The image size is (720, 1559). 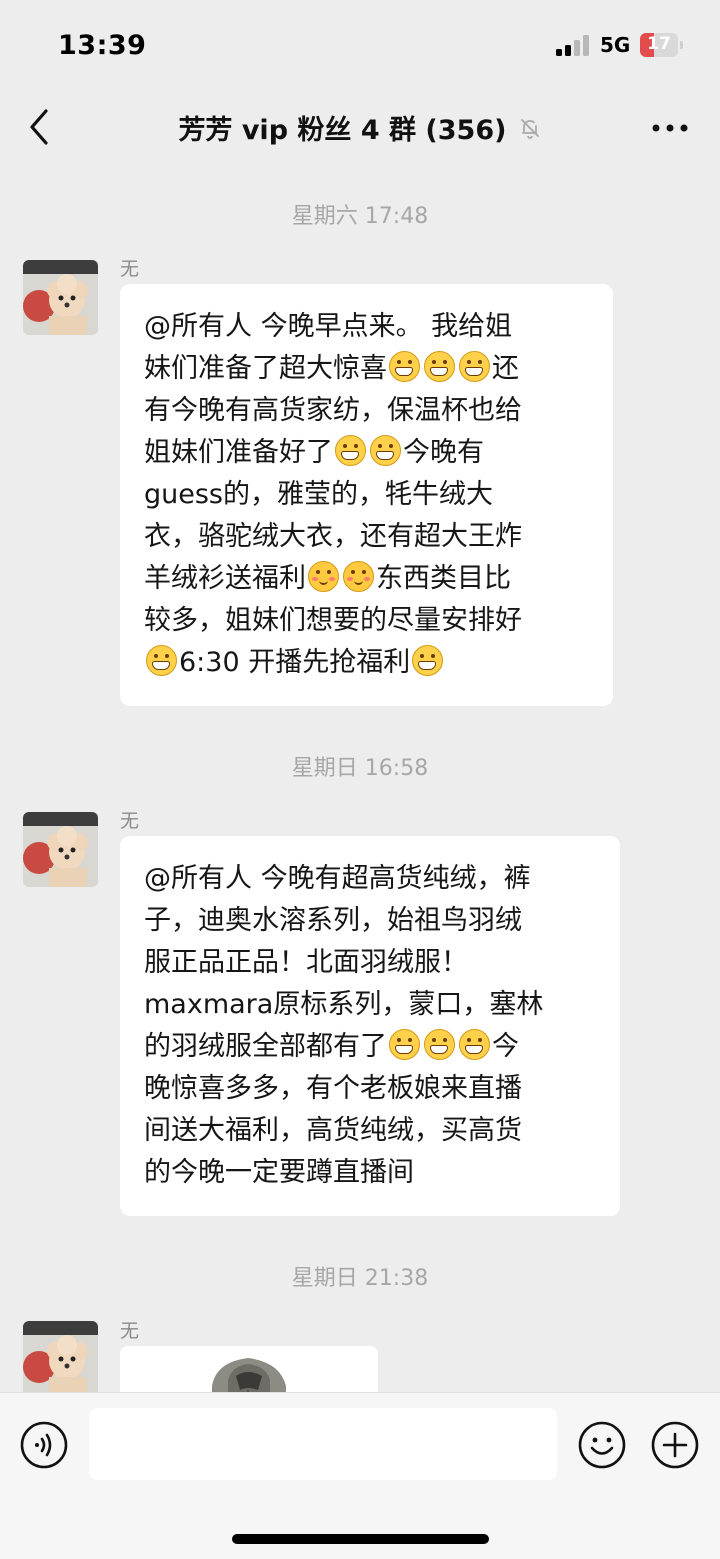 What do you see at coordinates (505, 368) in the screenshot?
I see `message-text: 还` at bounding box center [505, 368].